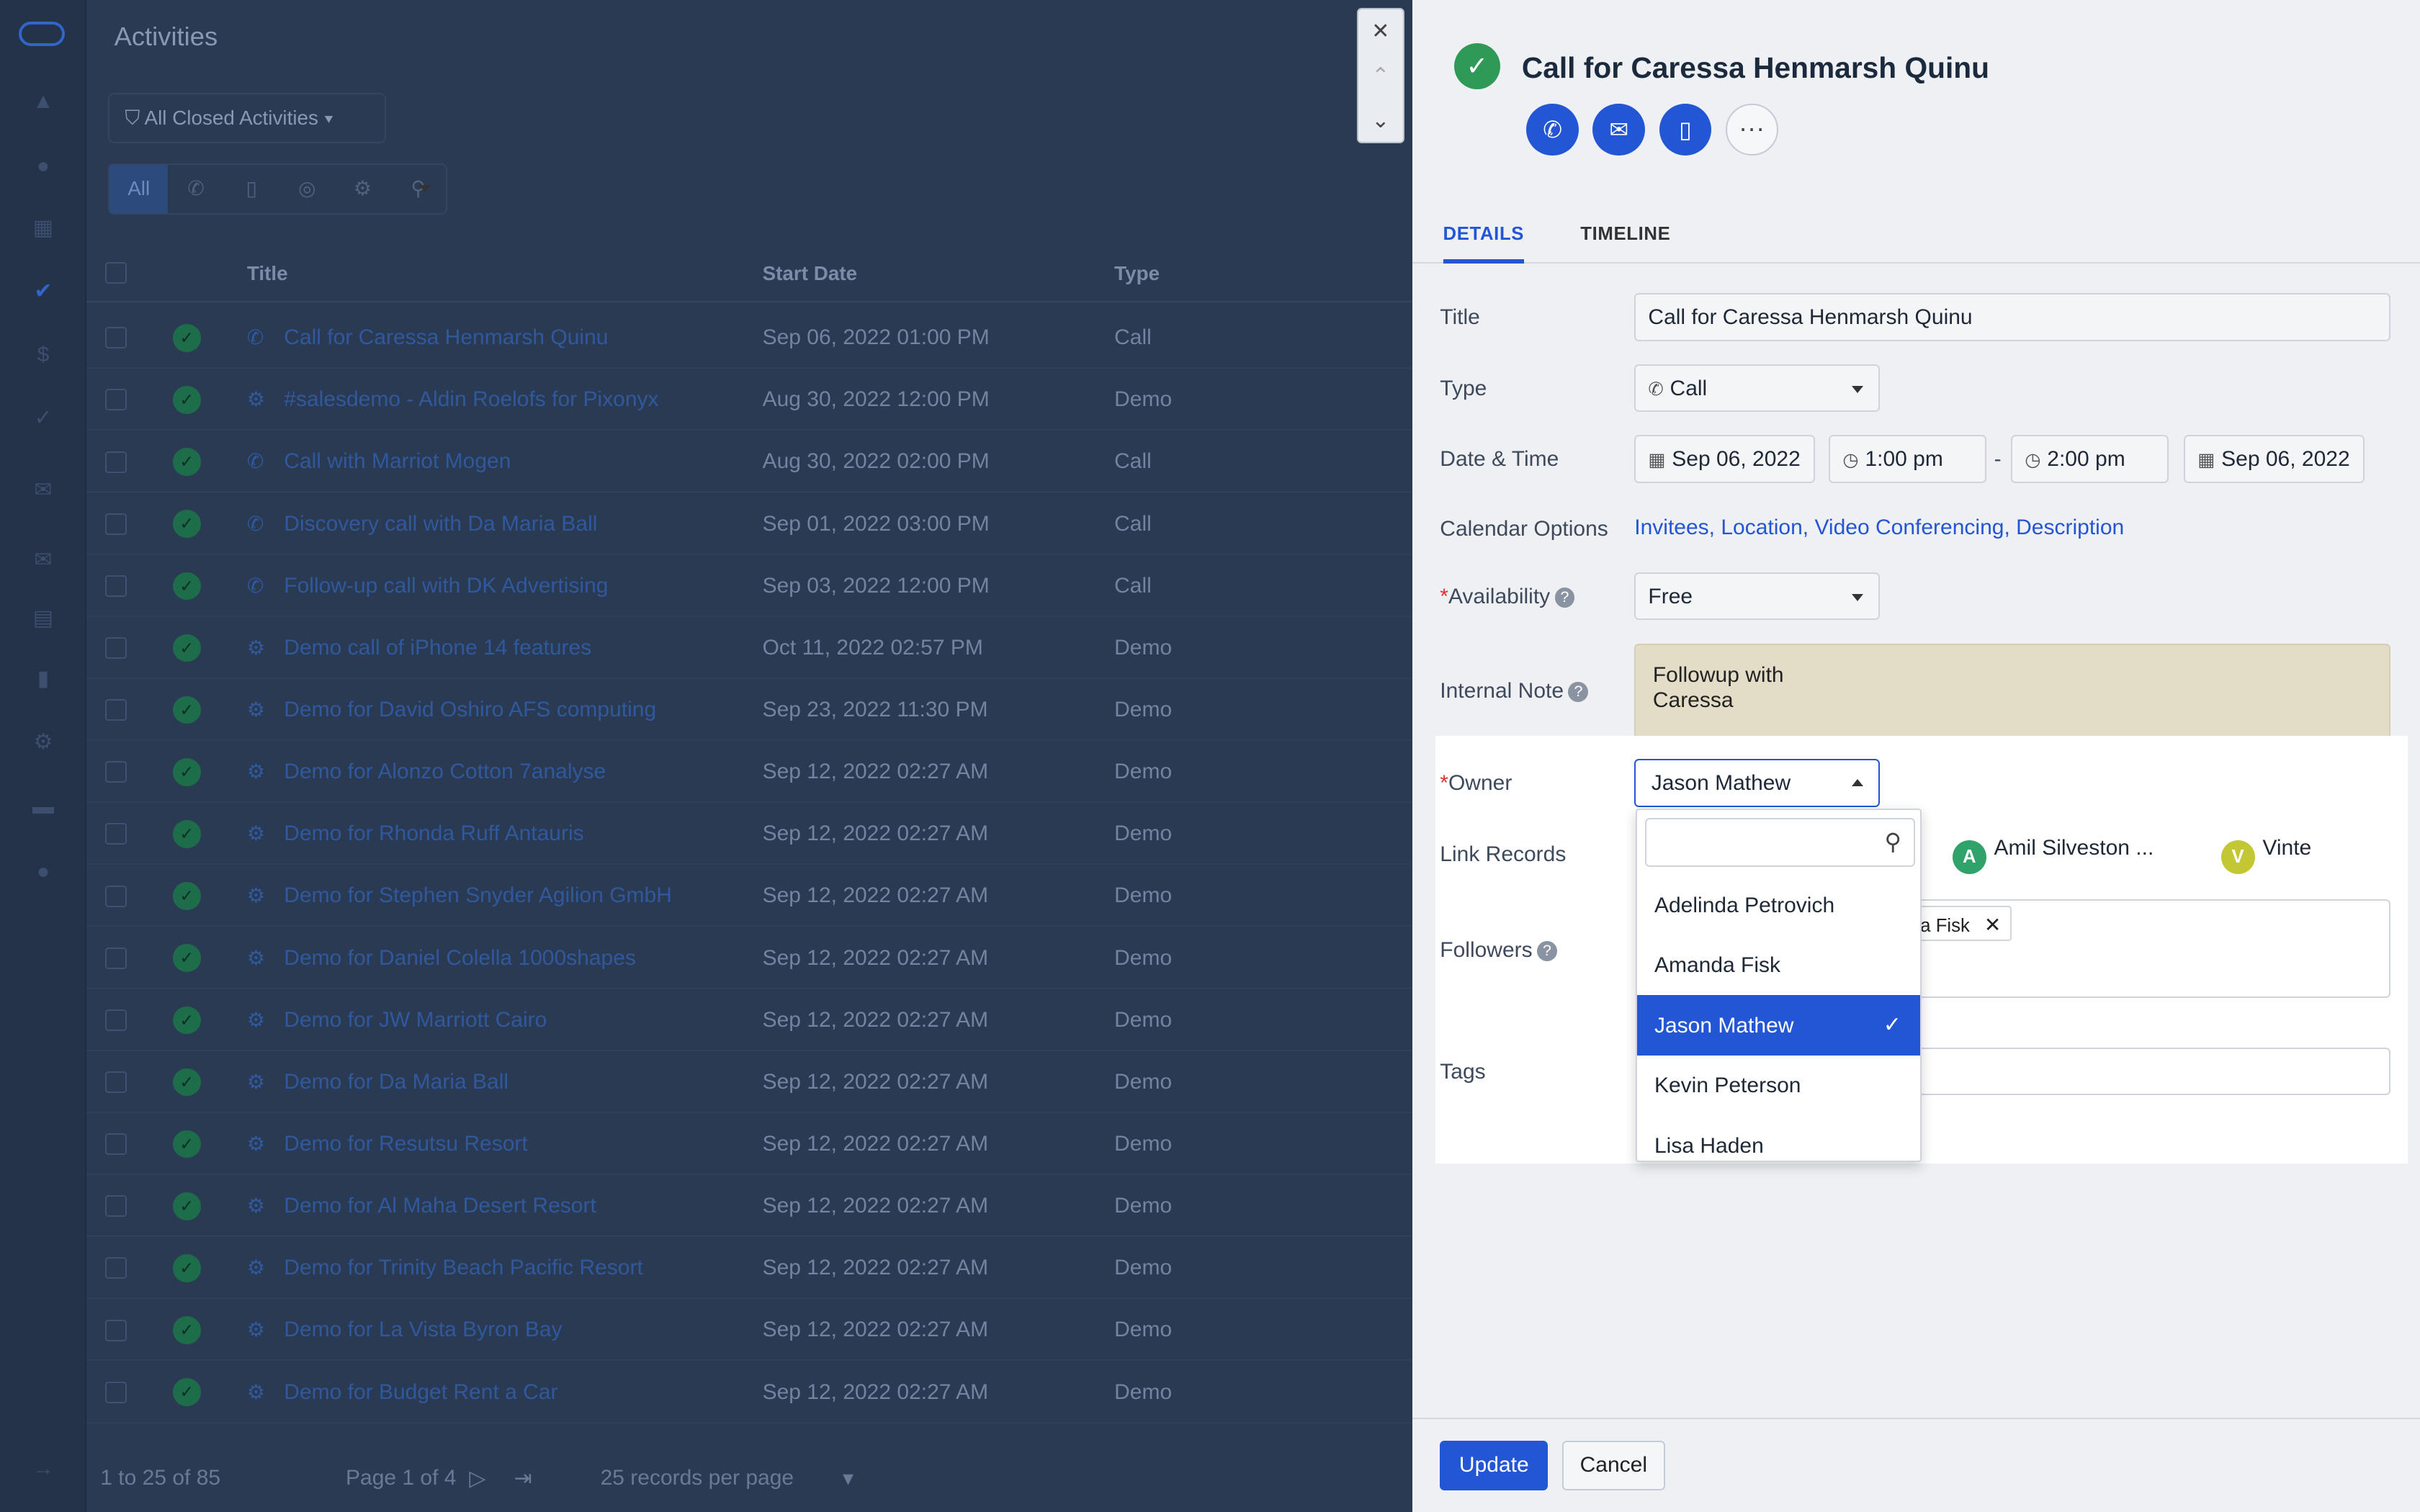 This screenshot has width=2420, height=1512. I want to click on tab-all: All, so click(139, 189).